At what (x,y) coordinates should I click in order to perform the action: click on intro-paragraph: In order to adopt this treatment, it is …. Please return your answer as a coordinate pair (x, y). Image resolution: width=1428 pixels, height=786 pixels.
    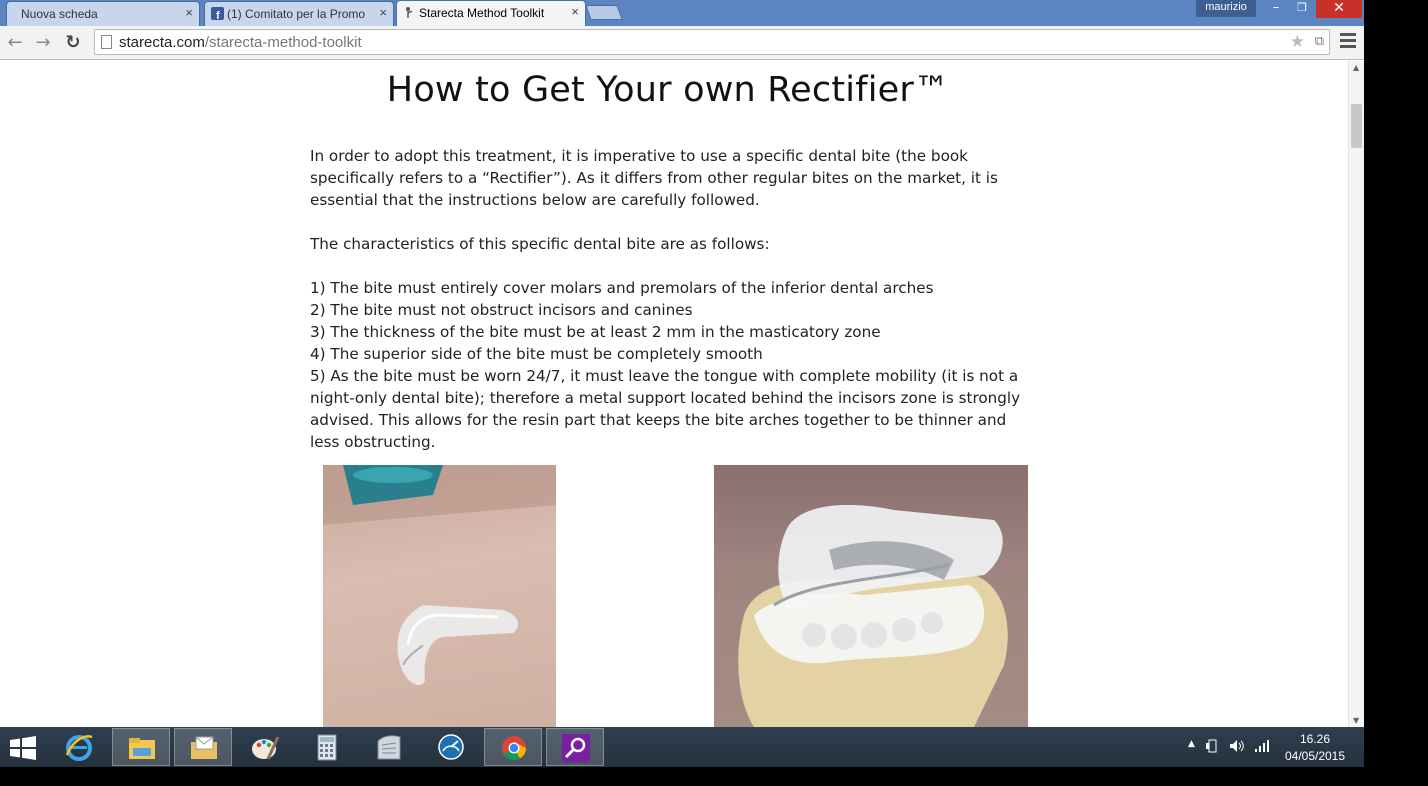
    Looking at the image, I should click on (654, 178).